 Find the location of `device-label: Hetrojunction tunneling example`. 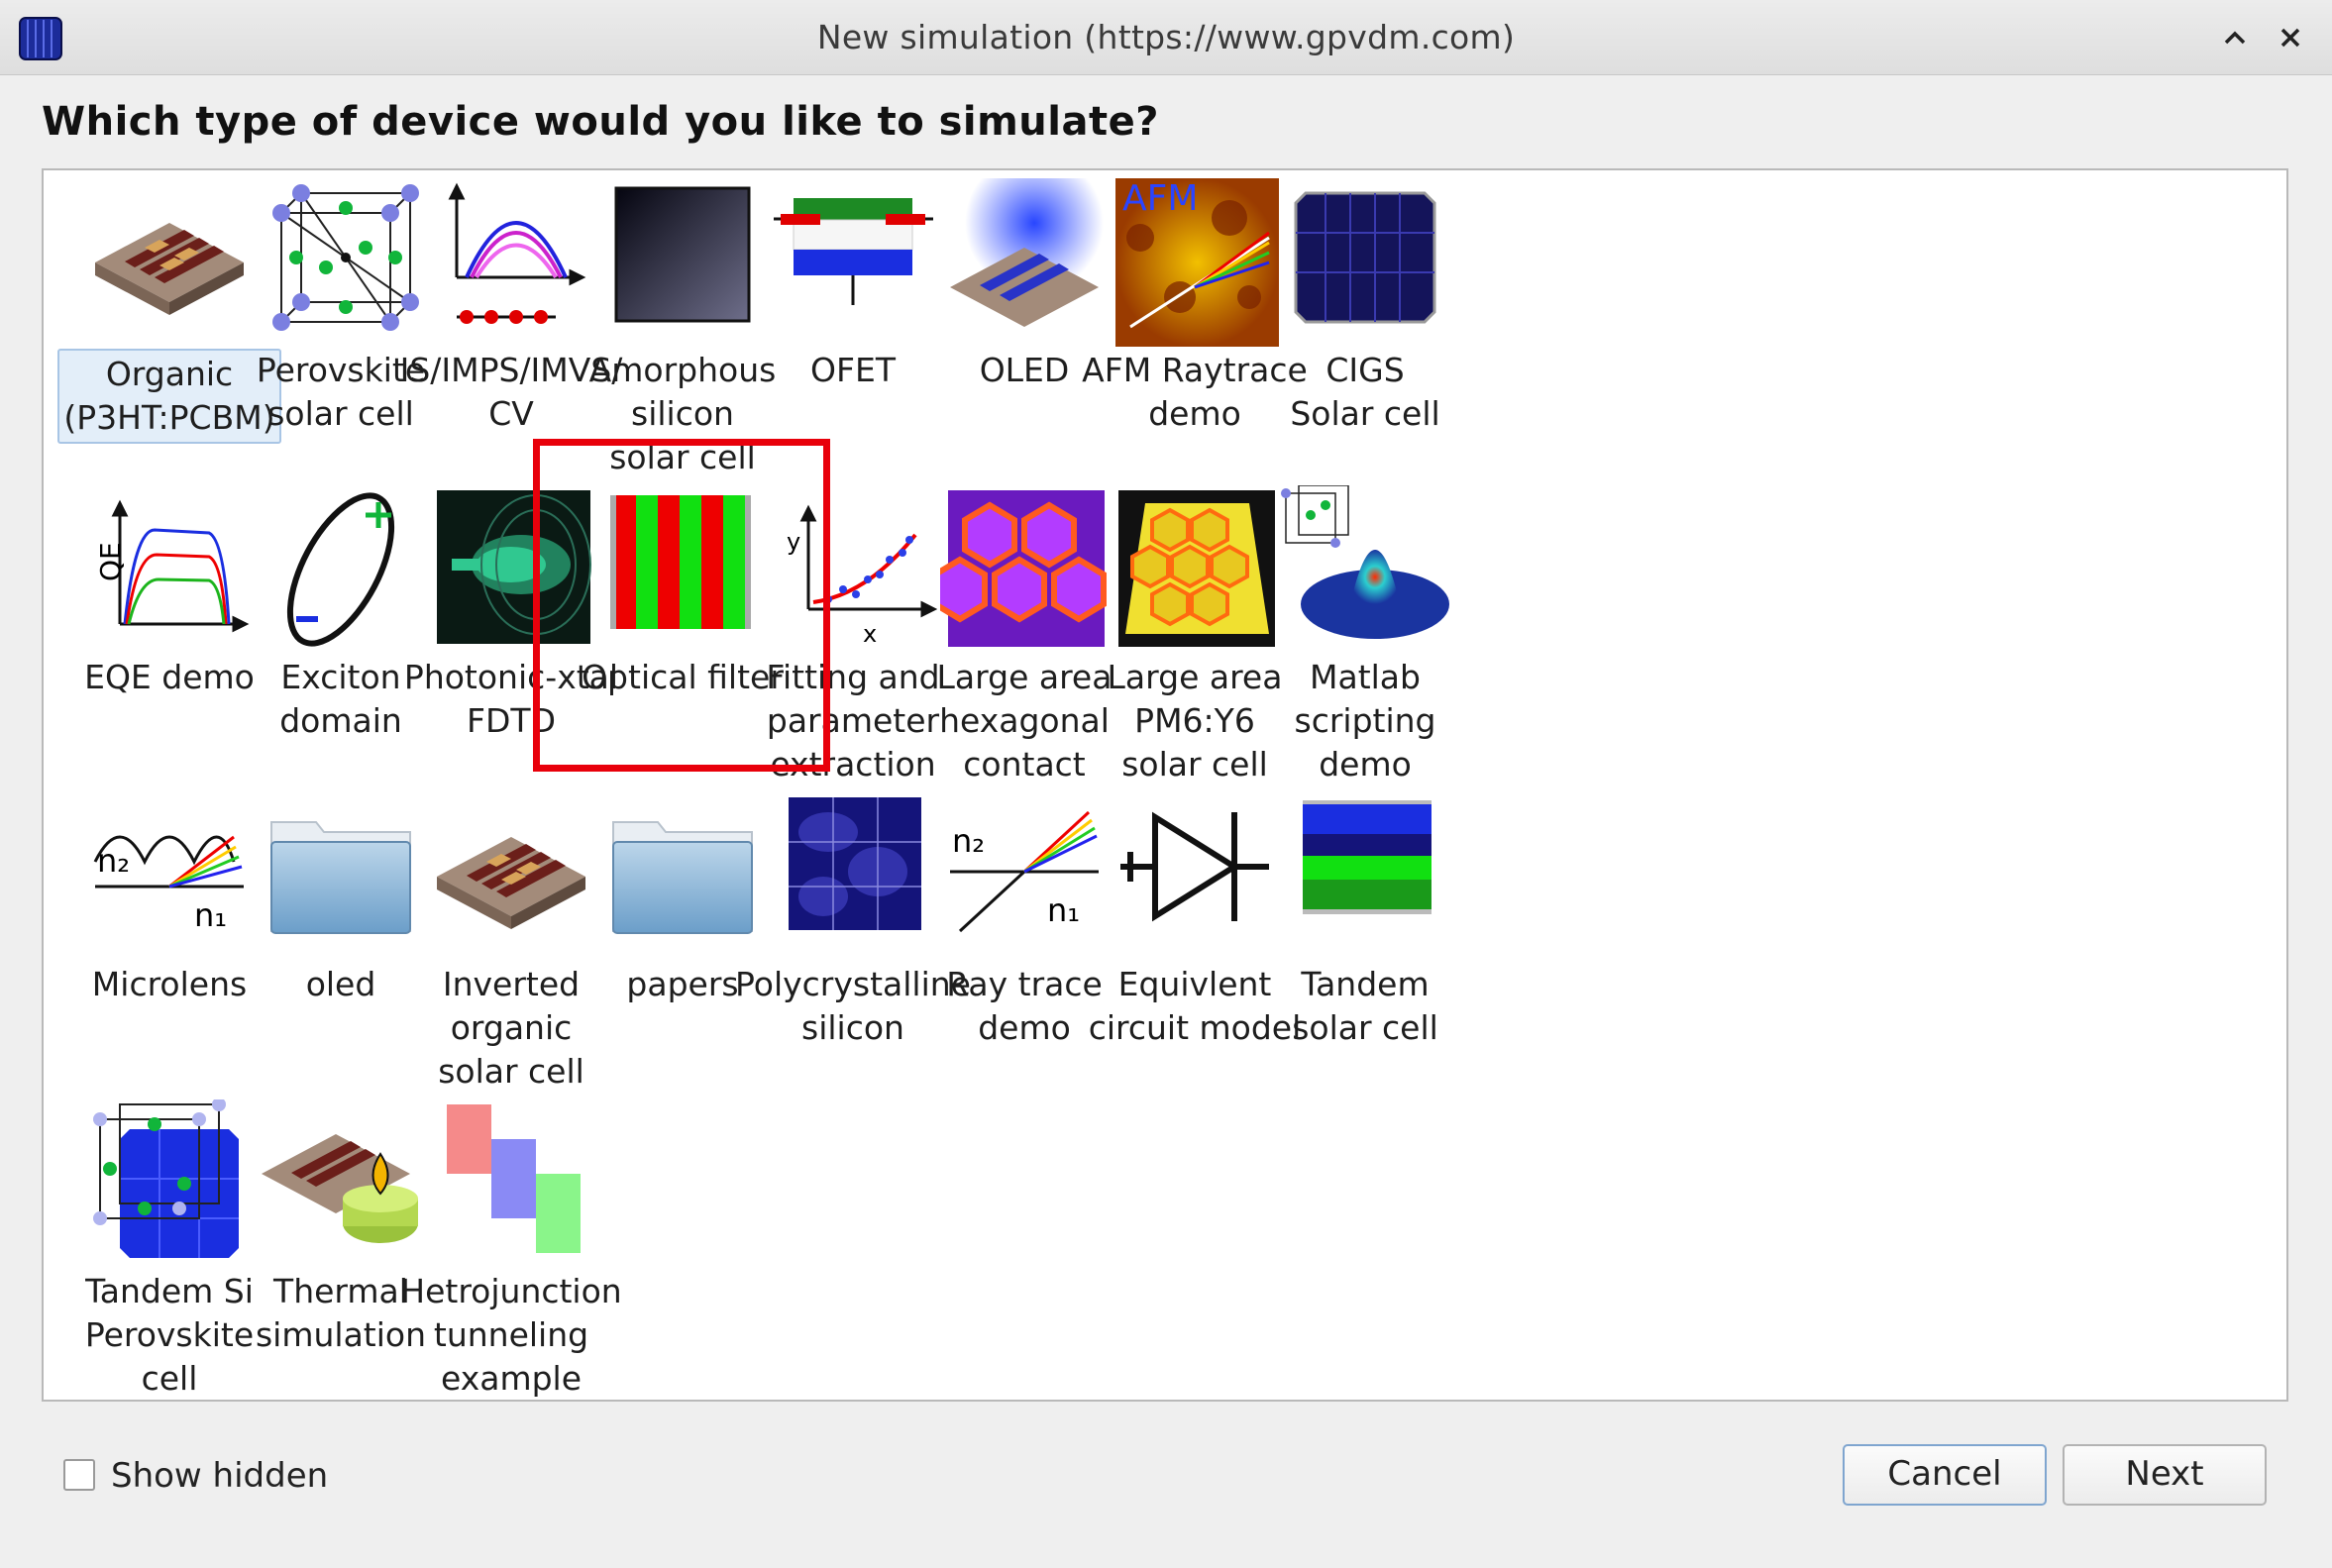

device-label: Hetrojunction tunneling example is located at coordinates (511, 1336).